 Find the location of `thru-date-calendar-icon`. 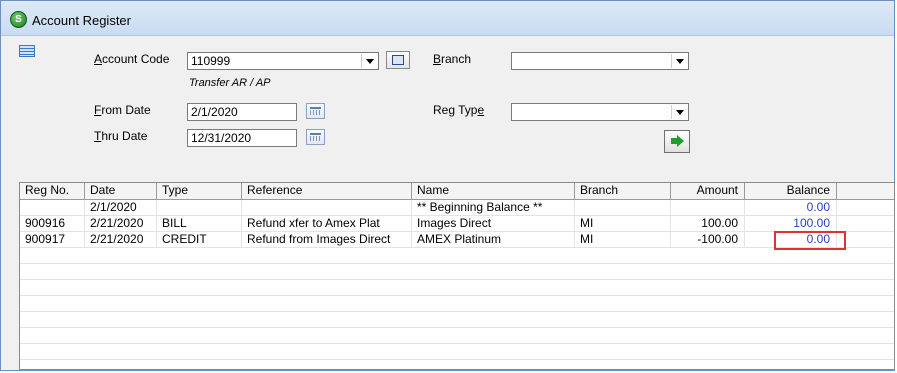

thru-date-calendar-icon is located at coordinates (315, 137).